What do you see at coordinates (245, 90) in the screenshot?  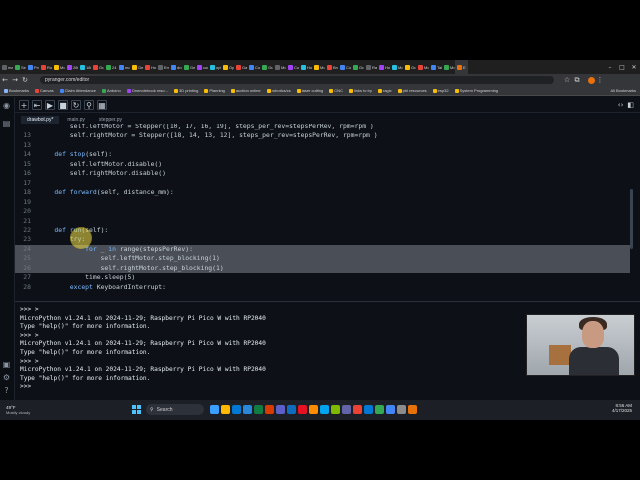 I see `bookmark-item: auction online` at bounding box center [245, 90].